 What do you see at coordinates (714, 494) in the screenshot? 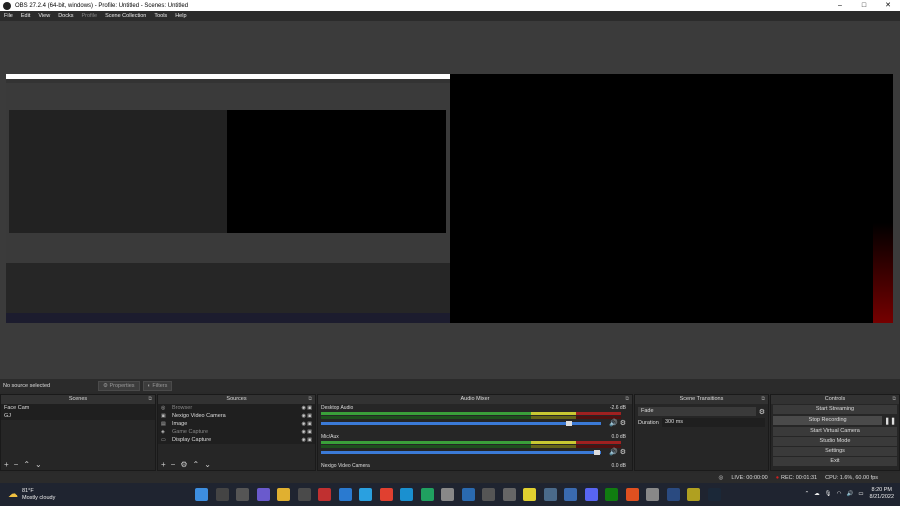
I see `steam-icon` at bounding box center [714, 494].